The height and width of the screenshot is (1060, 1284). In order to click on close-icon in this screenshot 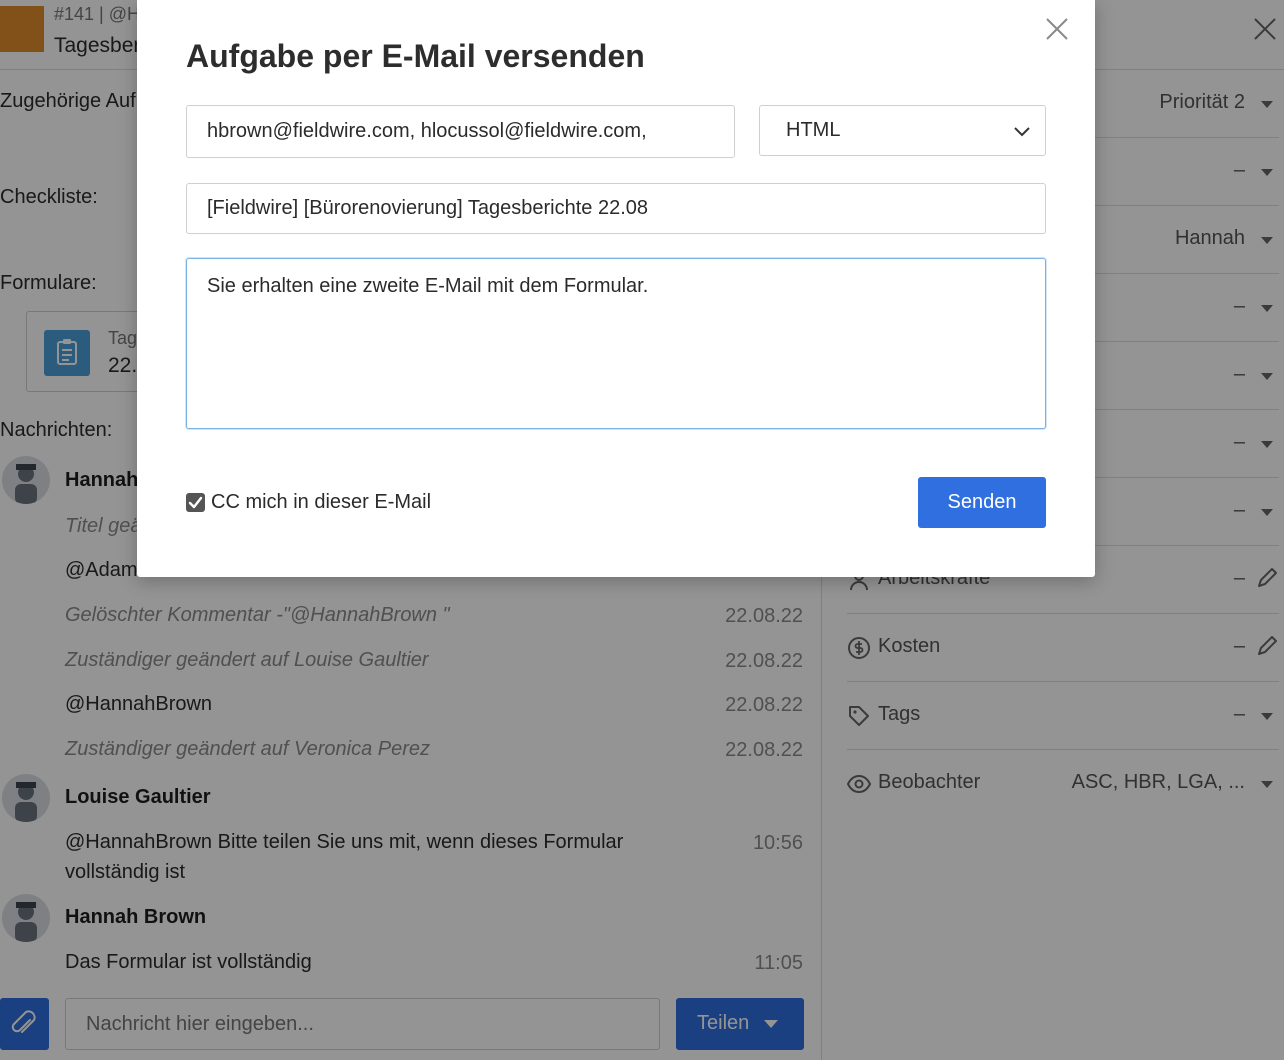, I will do `click(1057, 29)`.